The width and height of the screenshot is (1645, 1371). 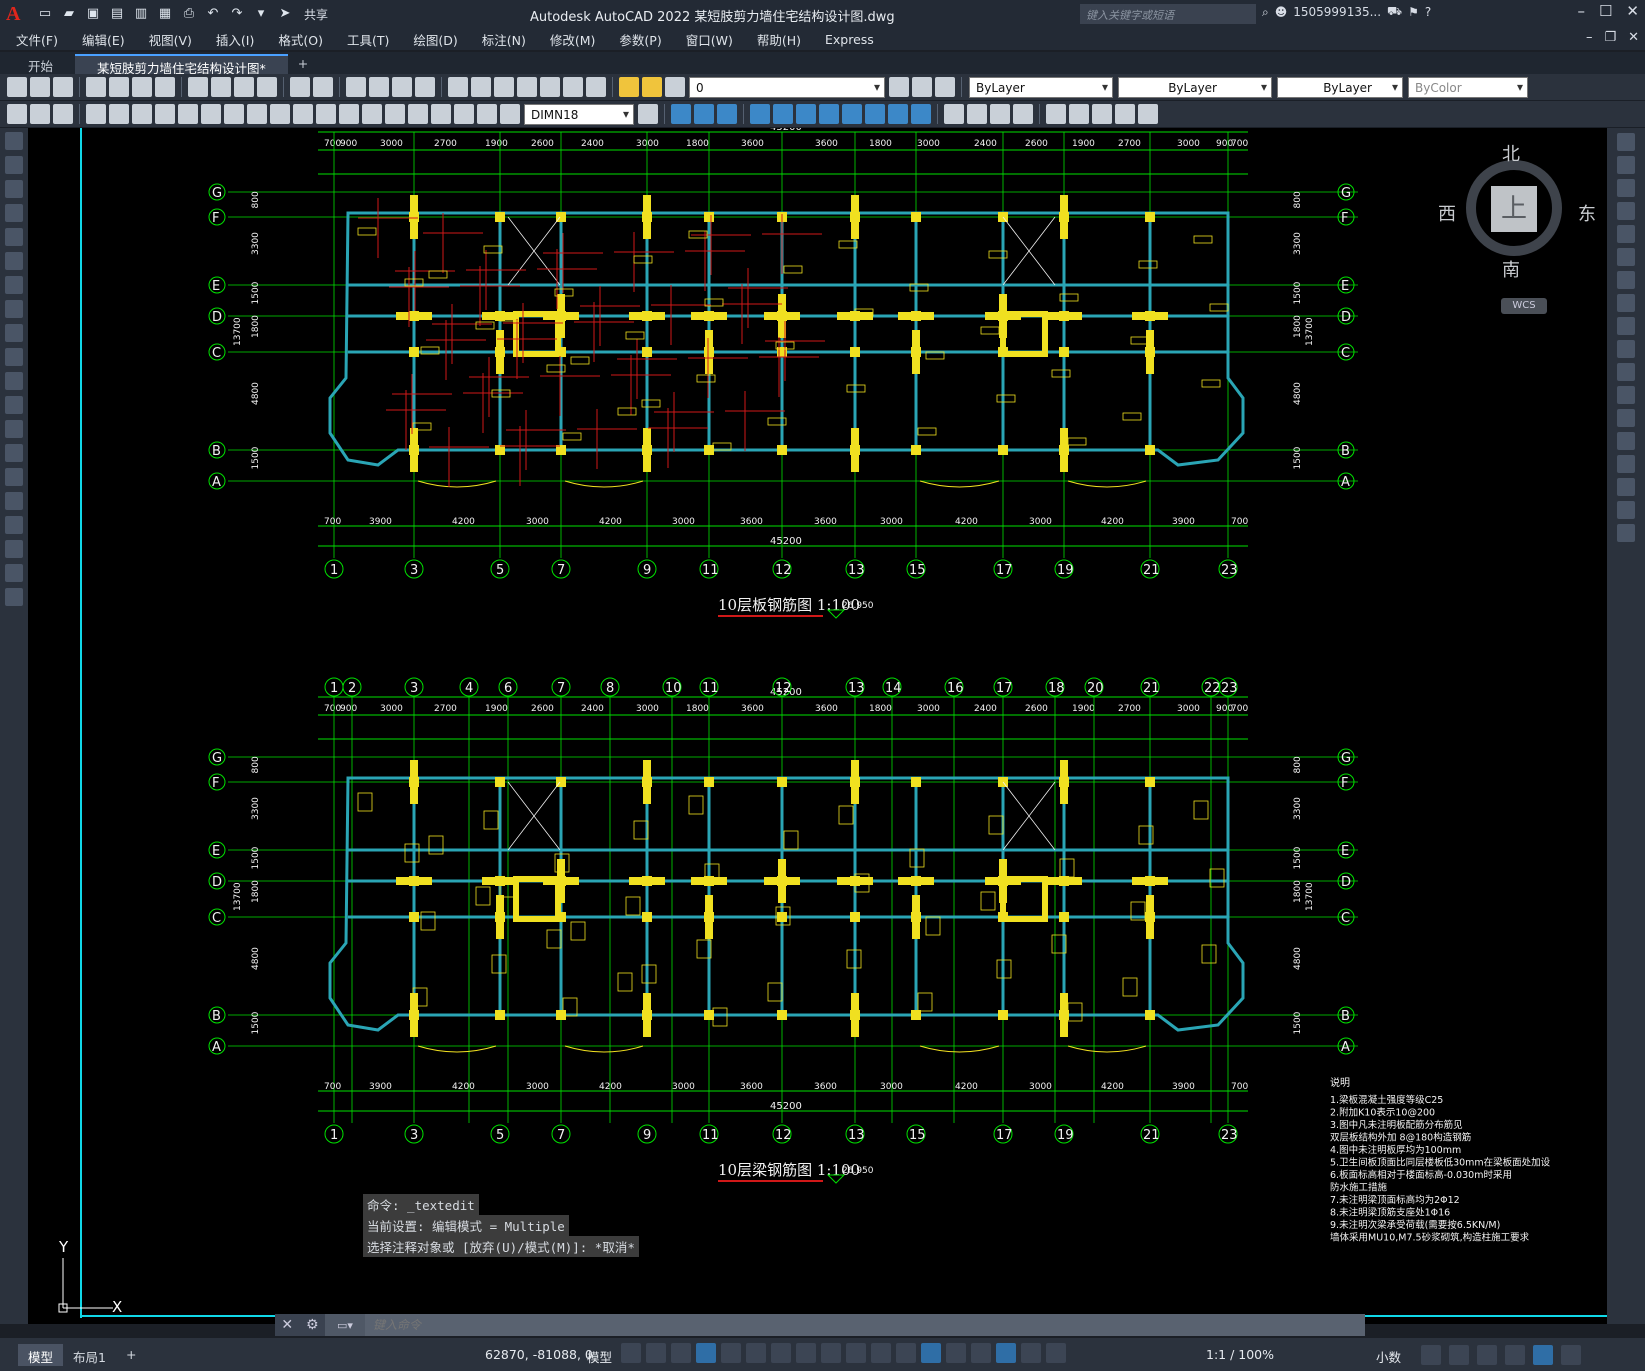 I want to click on color-dropdown: ByLayer, so click(x=1041, y=87).